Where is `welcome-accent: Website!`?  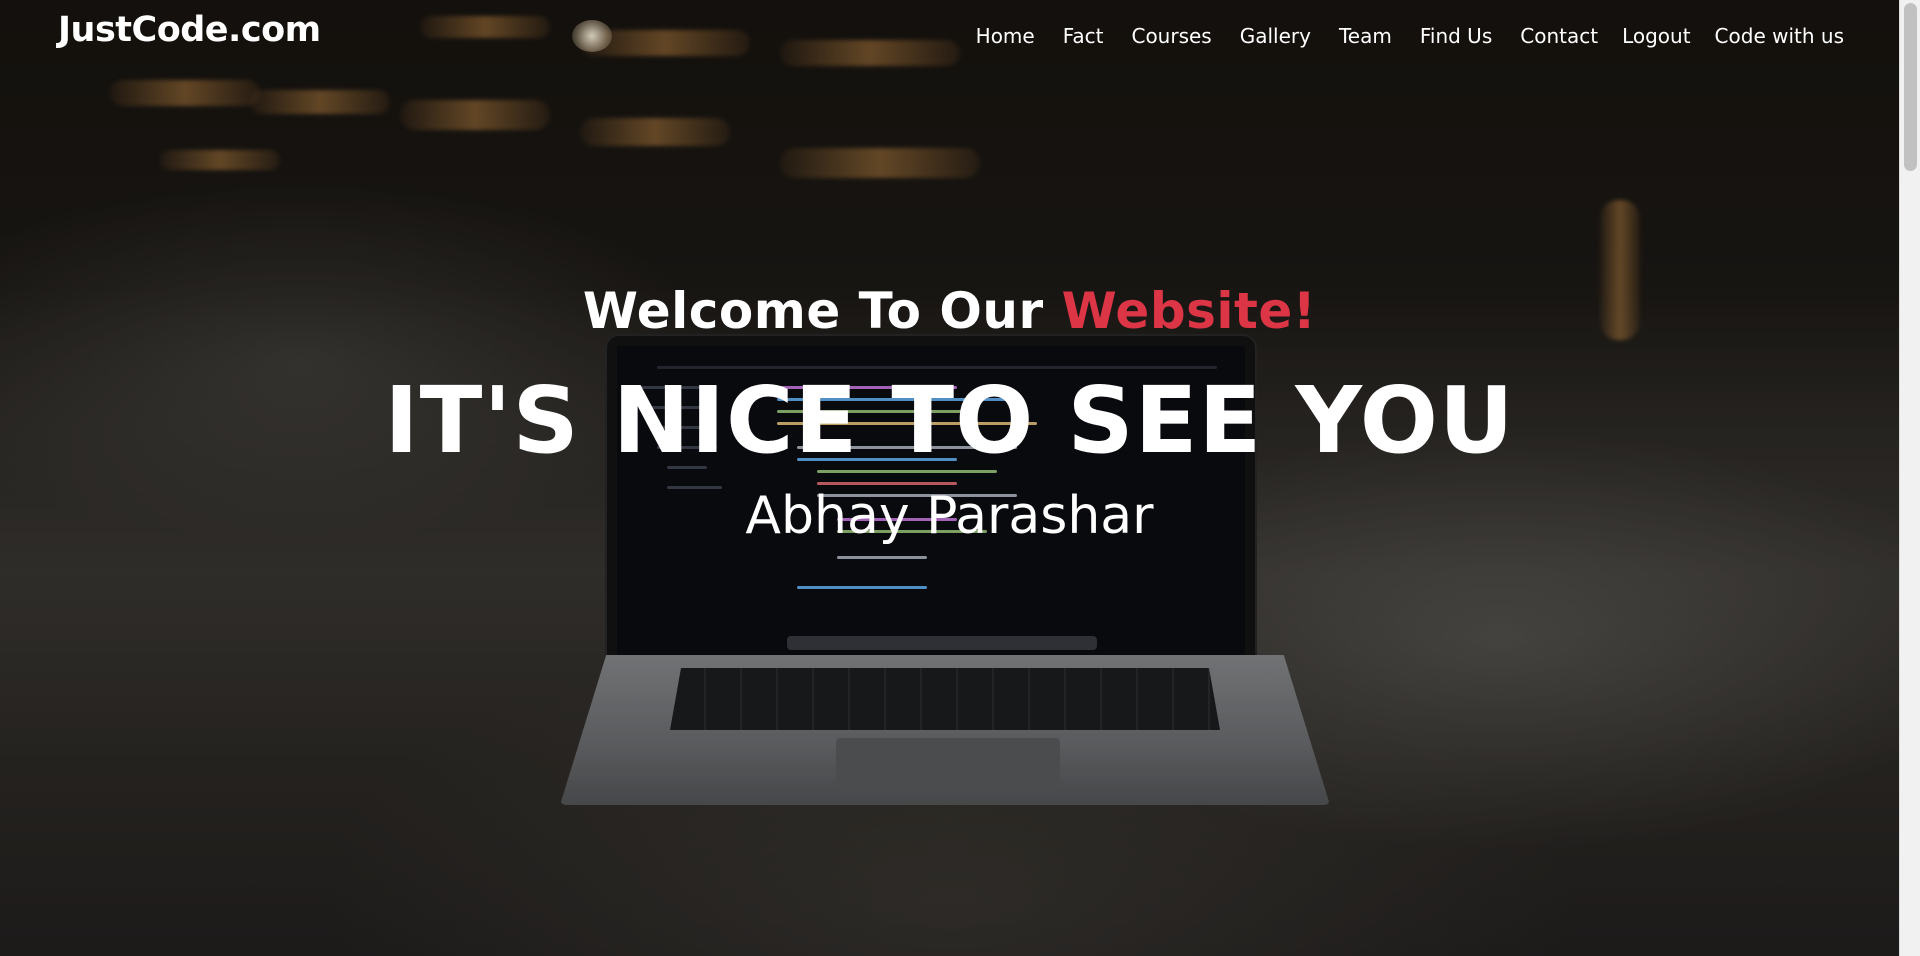
welcome-accent: Website! is located at coordinates (1189, 311).